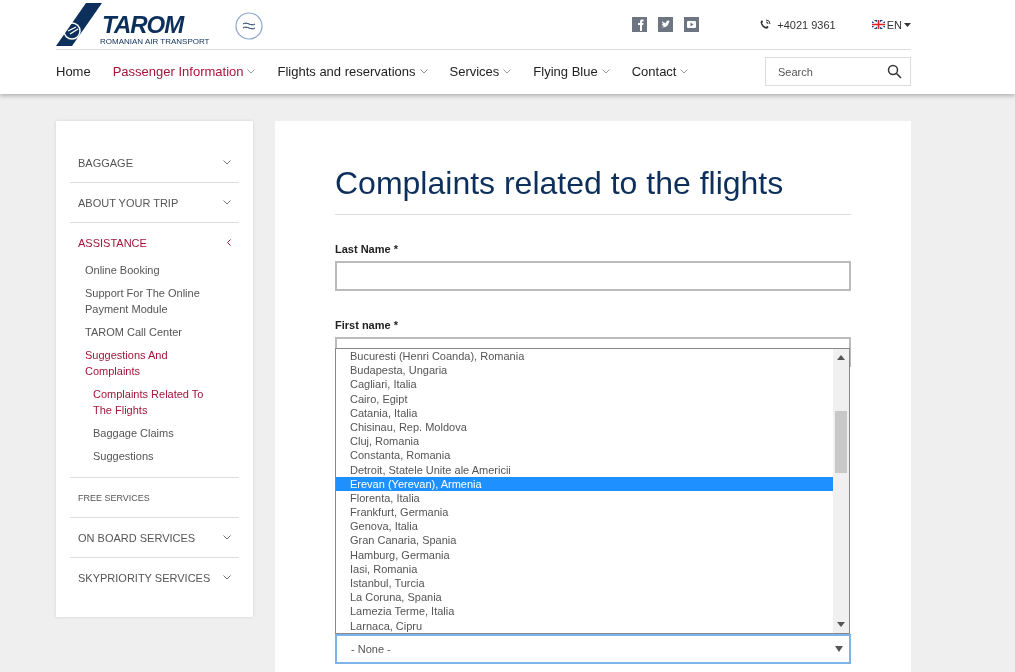  I want to click on logo-tagline: ROMANIAN AIR TRANSPORT, so click(155, 41).